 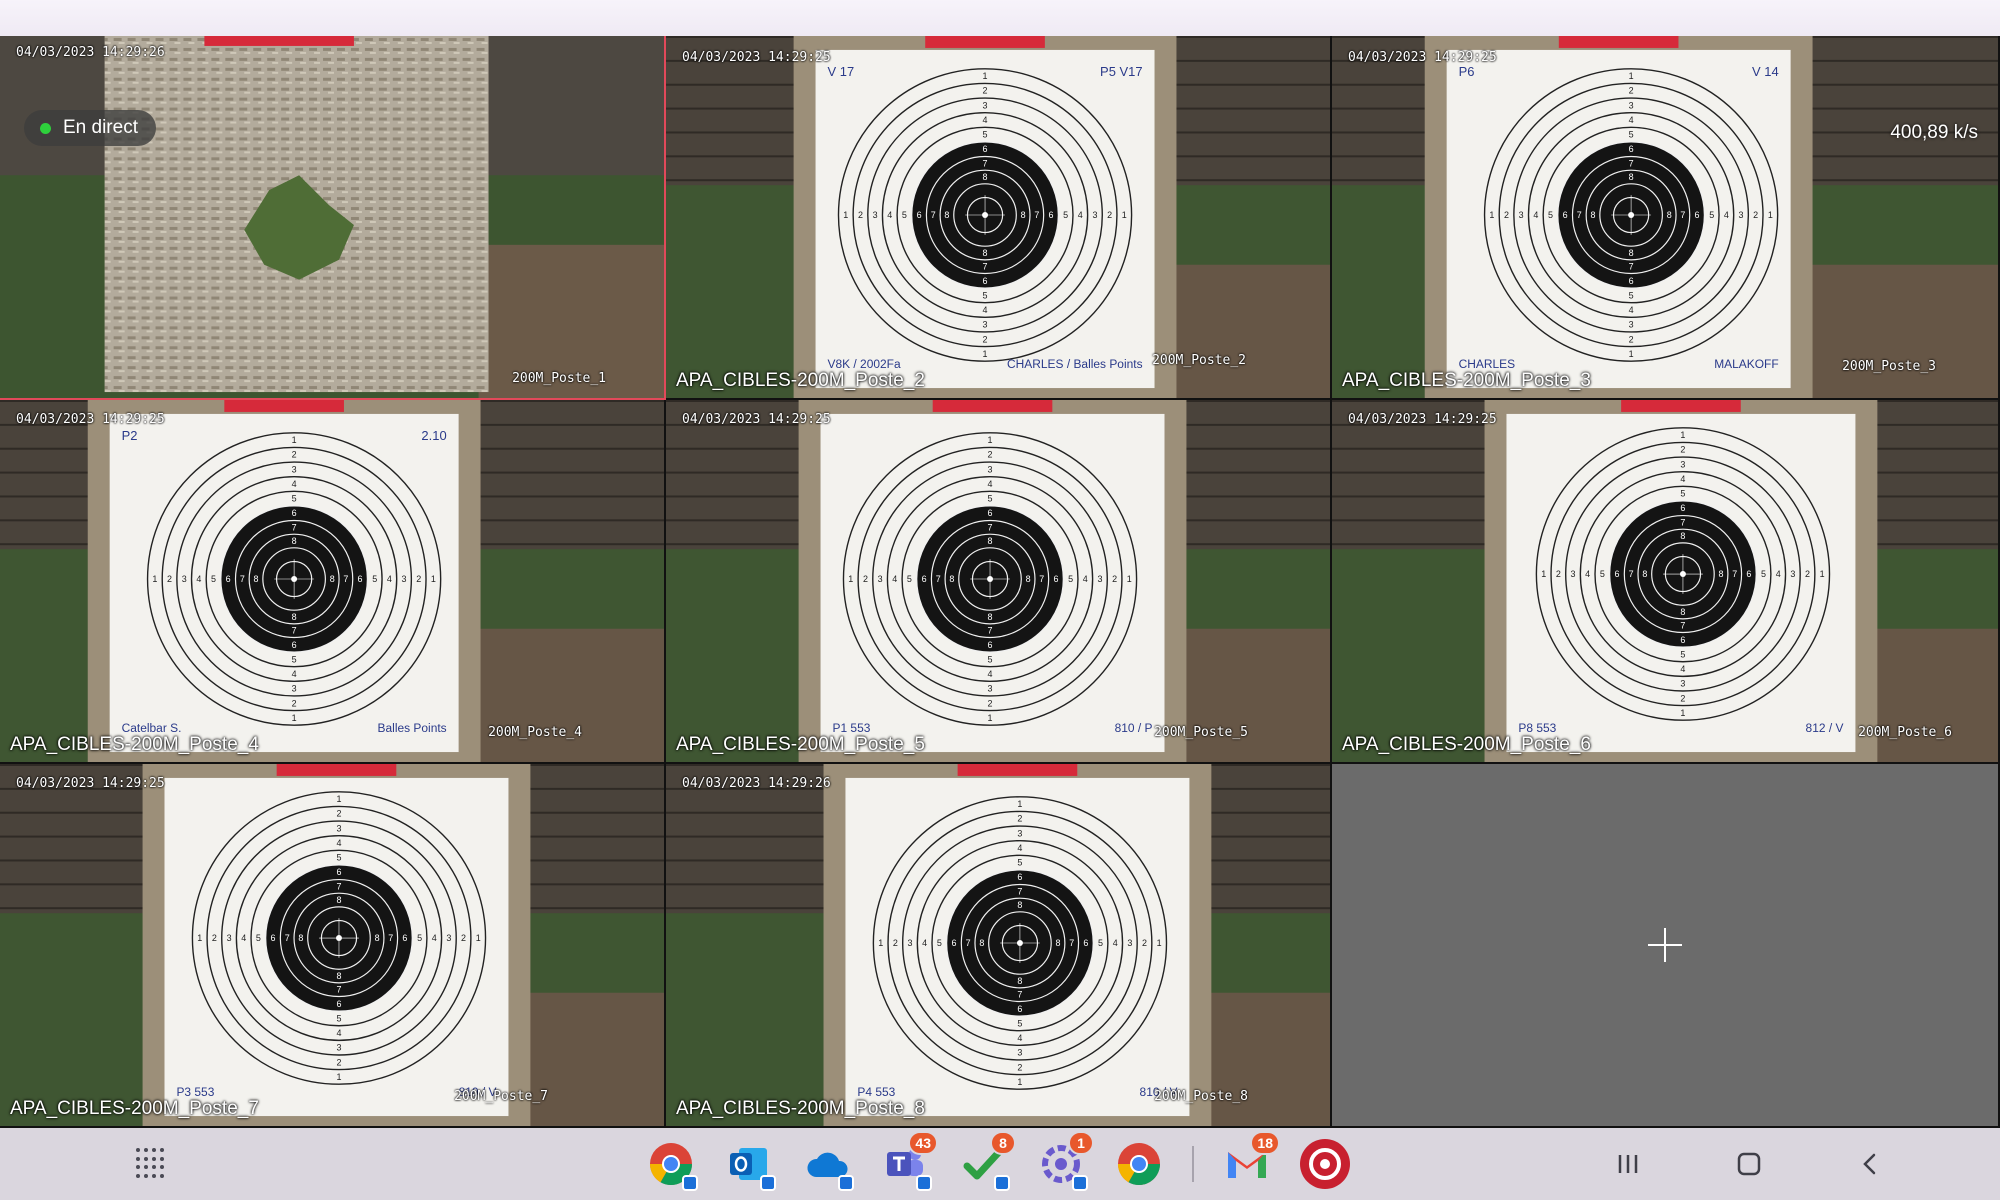 I want to click on tasks-icon: 8, so click(x=987, y=1161).